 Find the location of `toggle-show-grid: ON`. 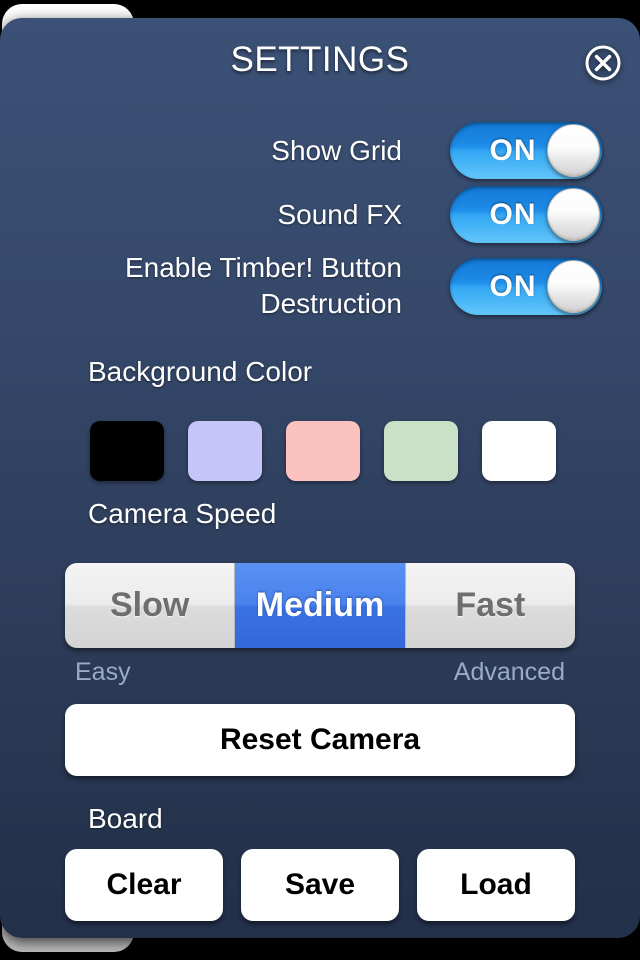

toggle-show-grid: ON is located at coordinates (526, 150).